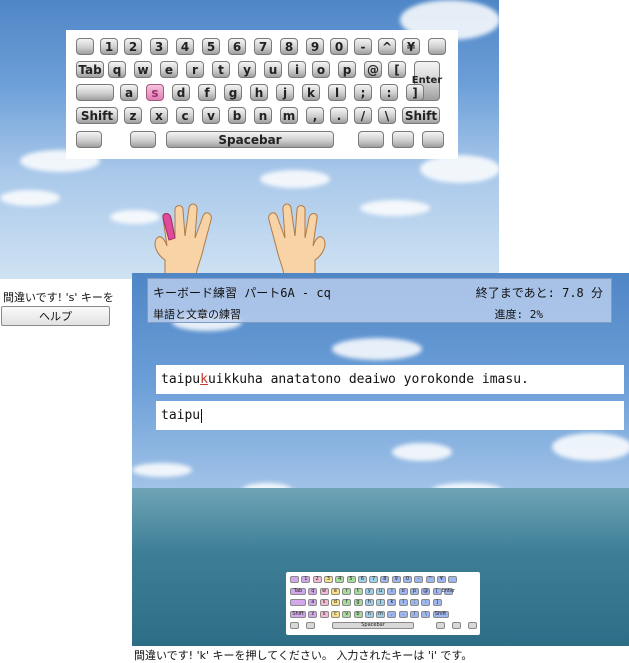  I want to click on typing-input: taipu, so click(390, 415).